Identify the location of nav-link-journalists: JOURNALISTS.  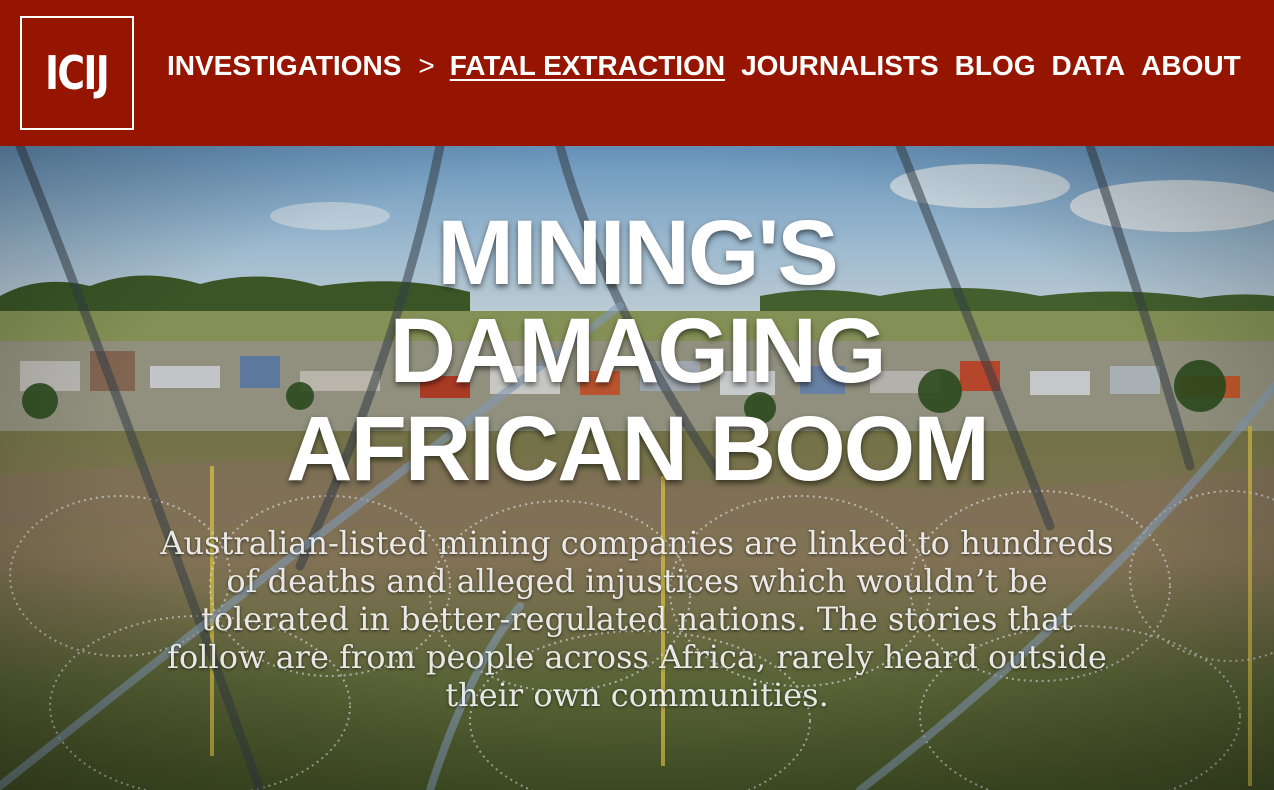
(840, 66).